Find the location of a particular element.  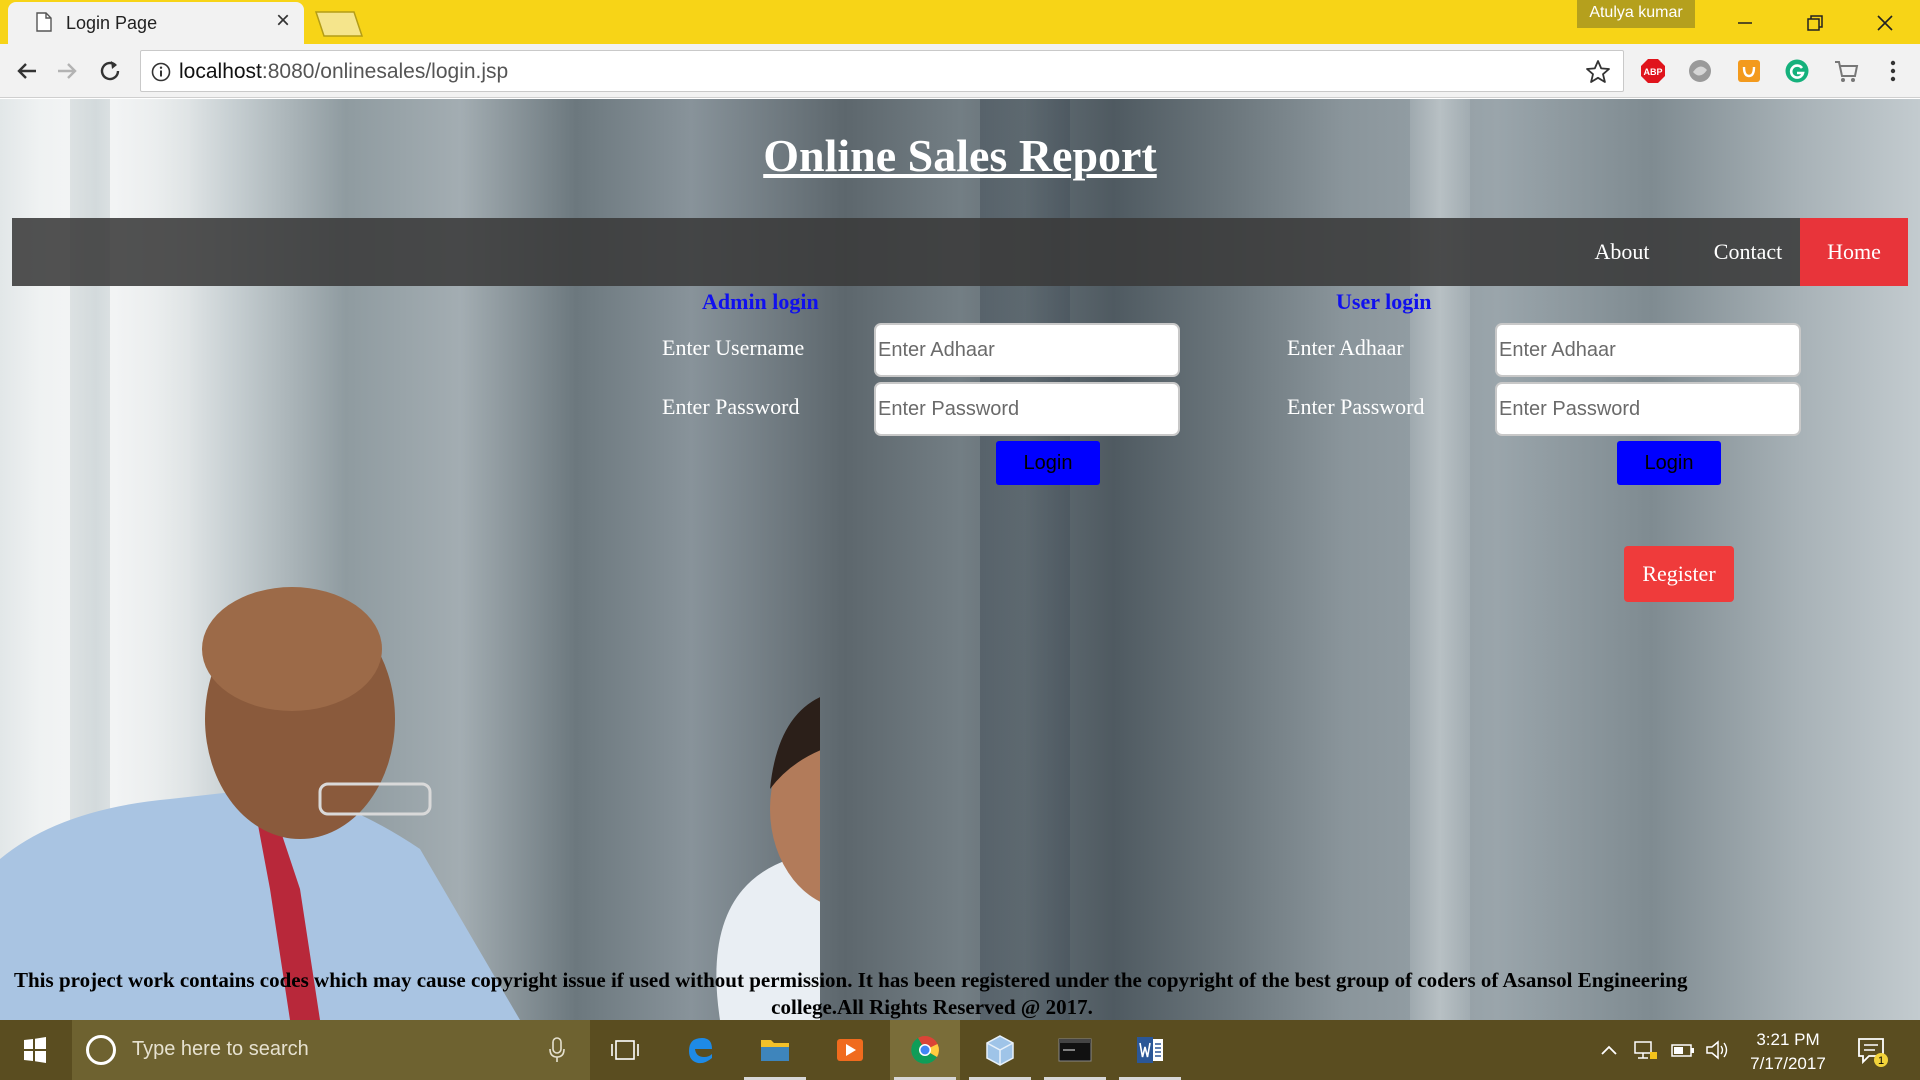

user-password-input is located at coordinates (1648, 409).